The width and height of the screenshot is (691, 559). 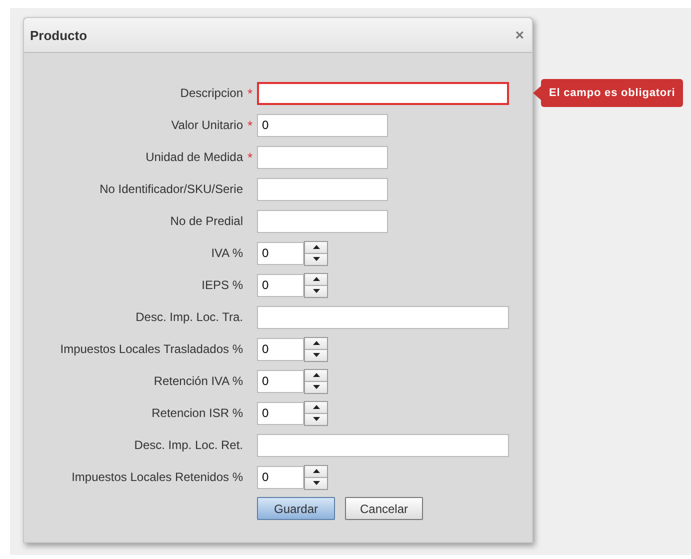 What do you see at coordinates (384, 508) in the screenshot?
I see `dialog-button: Cancelar` at bounding box center [384, 508].